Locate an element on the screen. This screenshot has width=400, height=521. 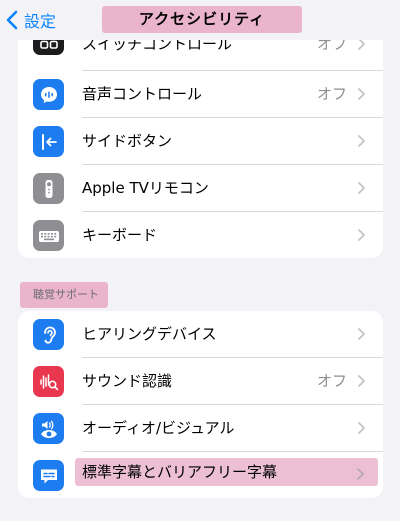
row-label: ヒアリングデバイス is located at coordinates (149, 334).